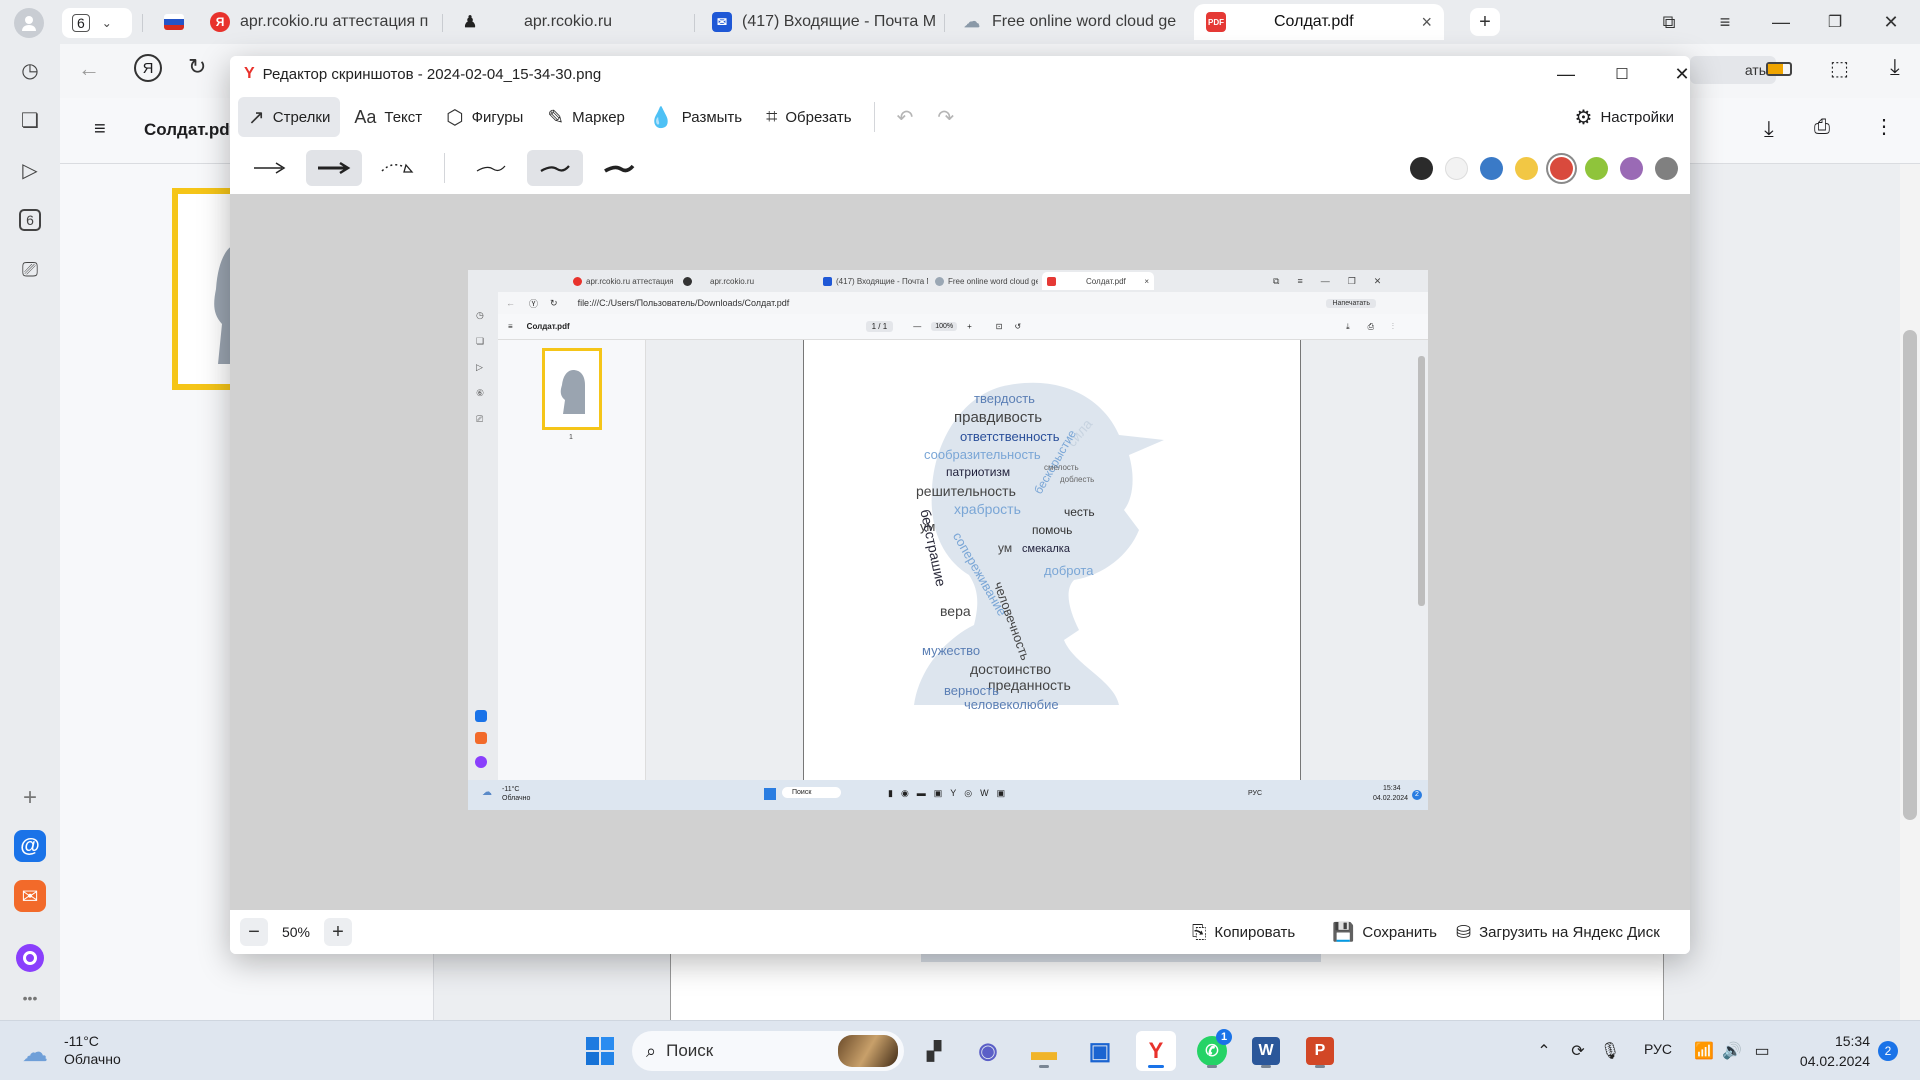  What do you see at coordinates (1070, 22) in the screenshot?
I see `tab-word-cloud: ☁ Free online word cloud ge` at bounding box center [1070, 22].